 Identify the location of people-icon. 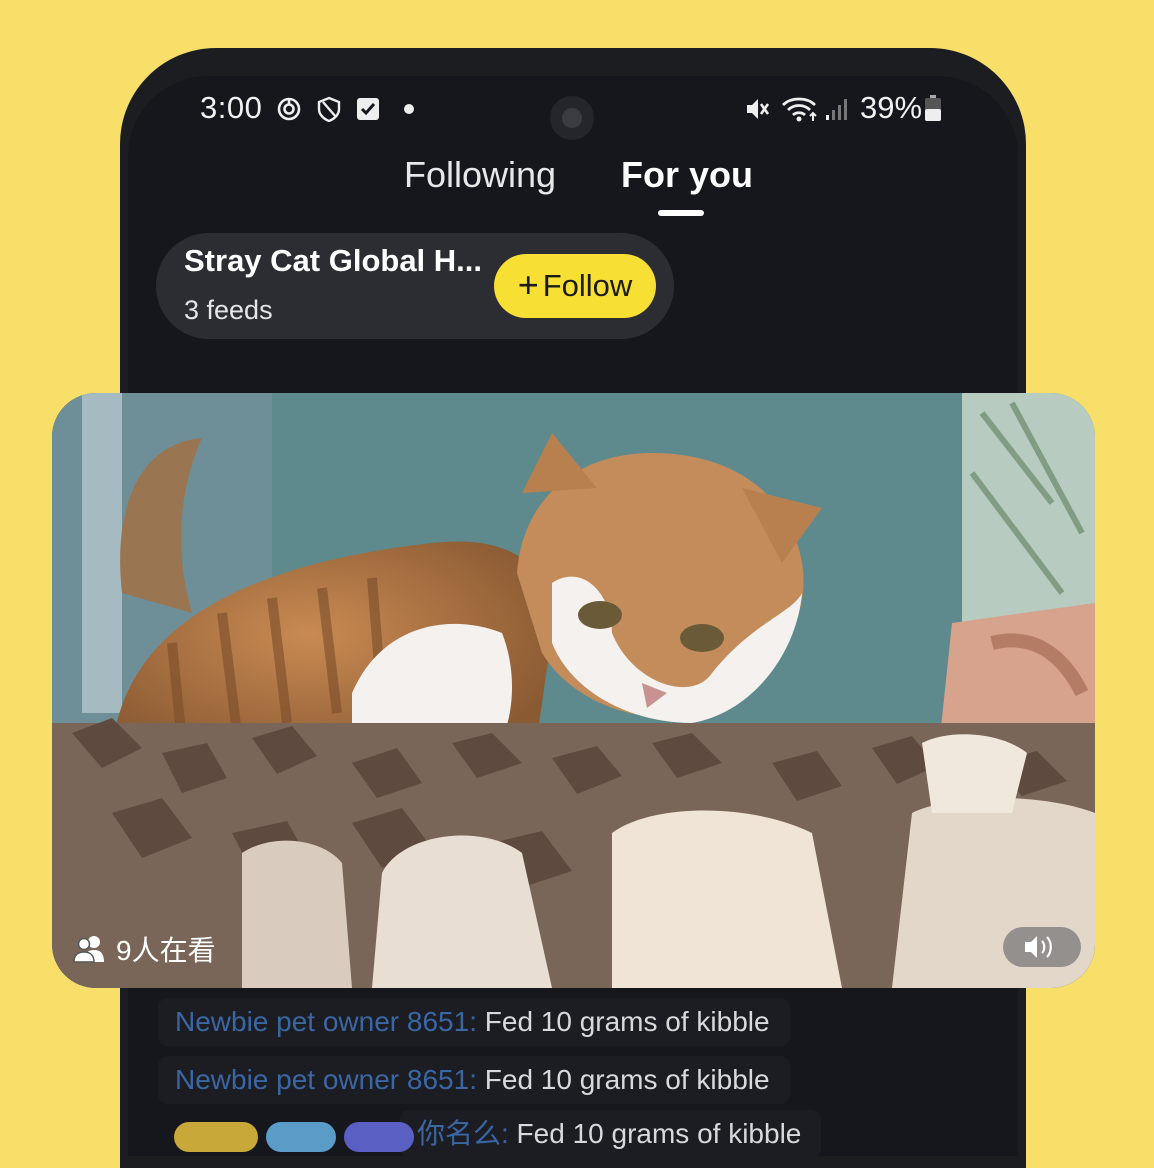
(88, 949).